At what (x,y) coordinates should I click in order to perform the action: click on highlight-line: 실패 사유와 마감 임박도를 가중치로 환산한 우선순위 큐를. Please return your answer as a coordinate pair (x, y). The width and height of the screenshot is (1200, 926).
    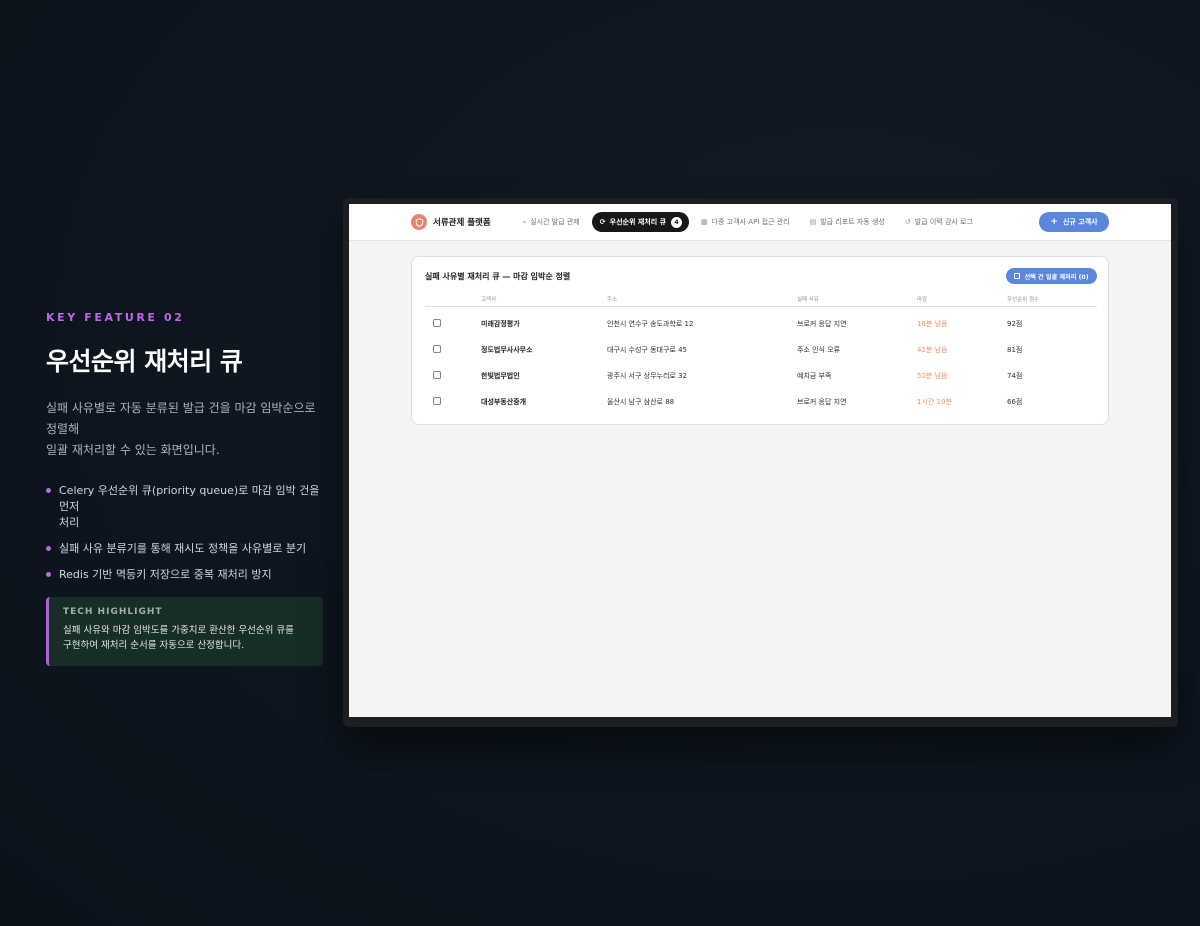
    Looking at the image, I should click on (178, 630).